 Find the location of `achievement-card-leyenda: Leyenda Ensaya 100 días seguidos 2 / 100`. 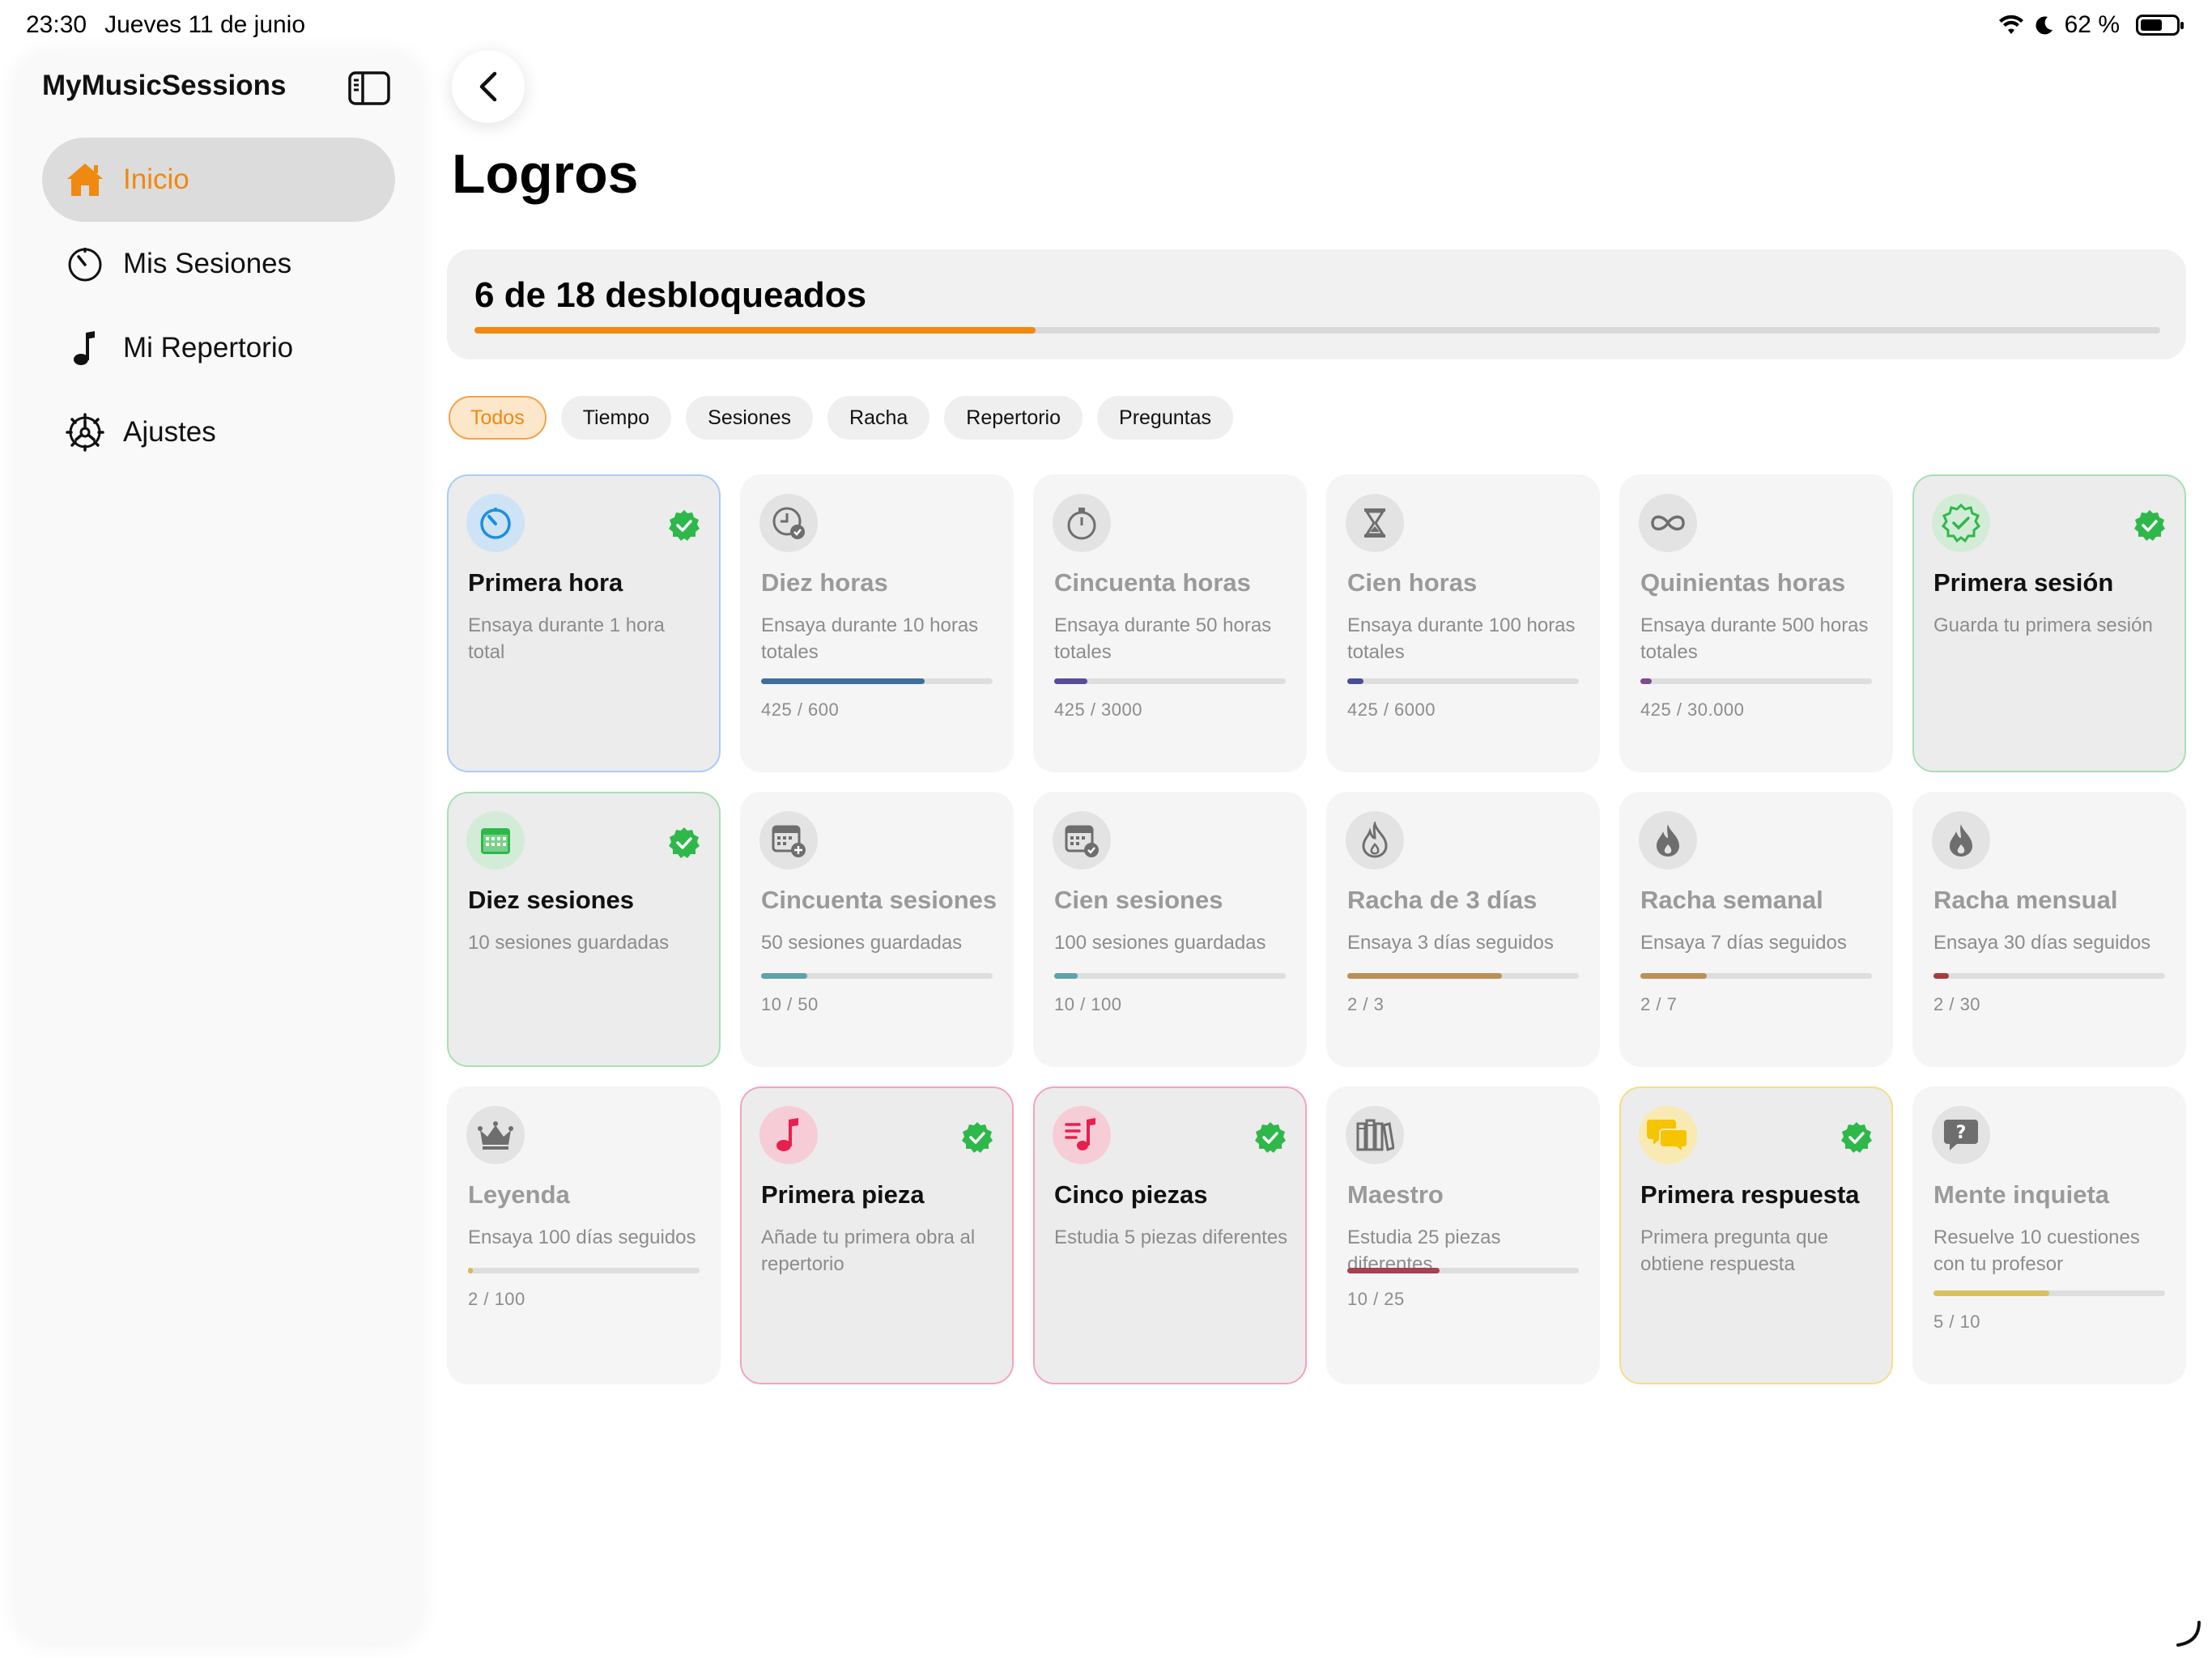

achievement-card-leyenda: Leyenda Ensaya 100 días seguidos 2 / 100 is located at coordinates (584, 1235).